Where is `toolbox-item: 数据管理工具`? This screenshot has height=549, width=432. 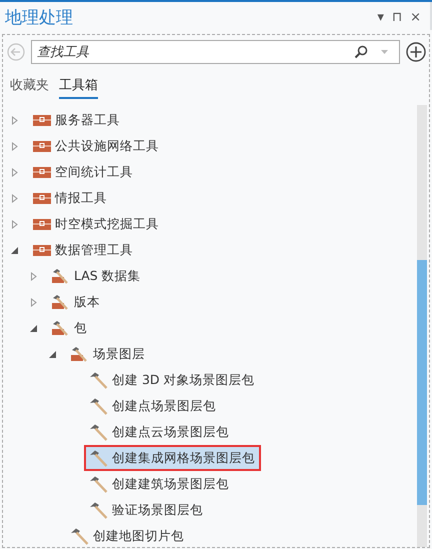 toolbox-item: 数据管理工具 is located at coordinates (83, 250).